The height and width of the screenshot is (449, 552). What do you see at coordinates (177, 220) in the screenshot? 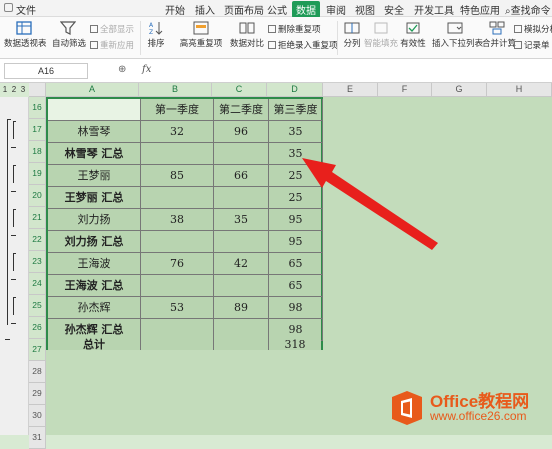
I see `table-row-q1: 38` at bounding box center [177, 220].